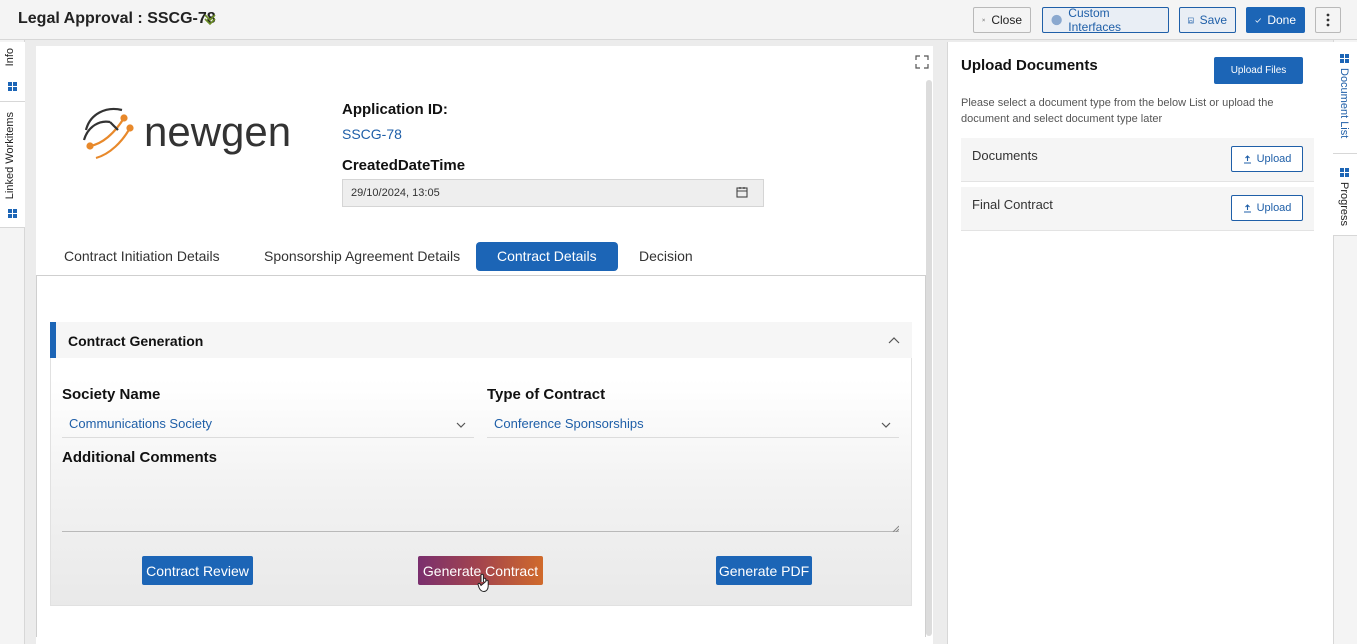 Image resolution: width=1357 pixels, height=644 pixels. Describe the element at coordinates (1213, 20) in the screenshot. I see `save-button-label: Save` at that location.